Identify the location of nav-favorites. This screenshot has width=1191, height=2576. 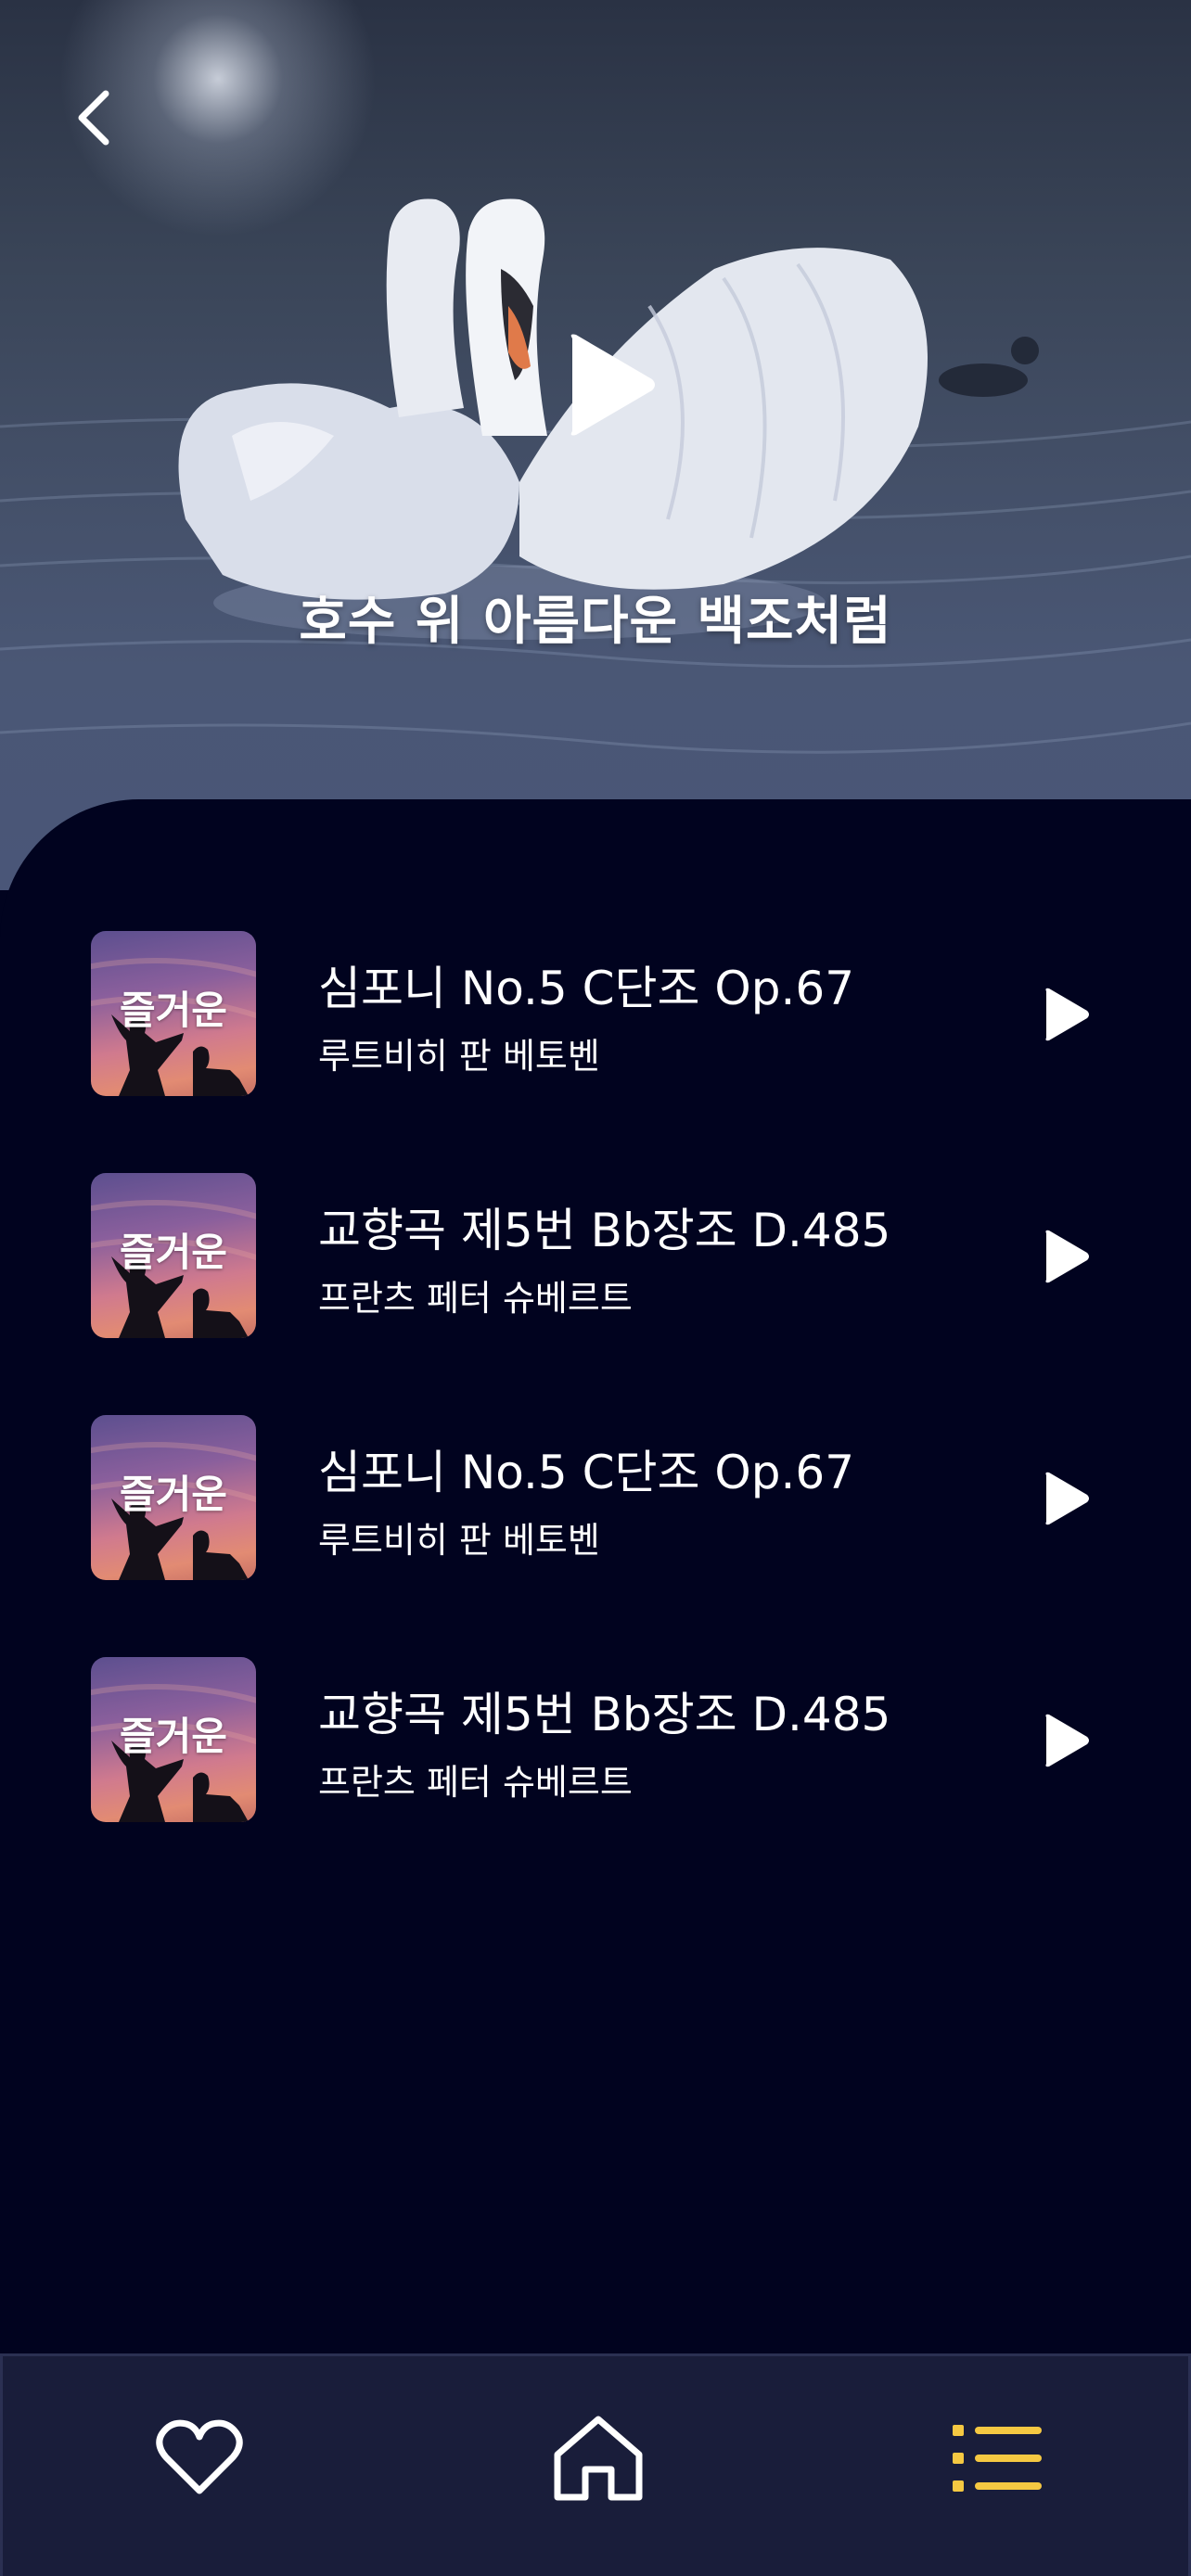
(199, 2458).